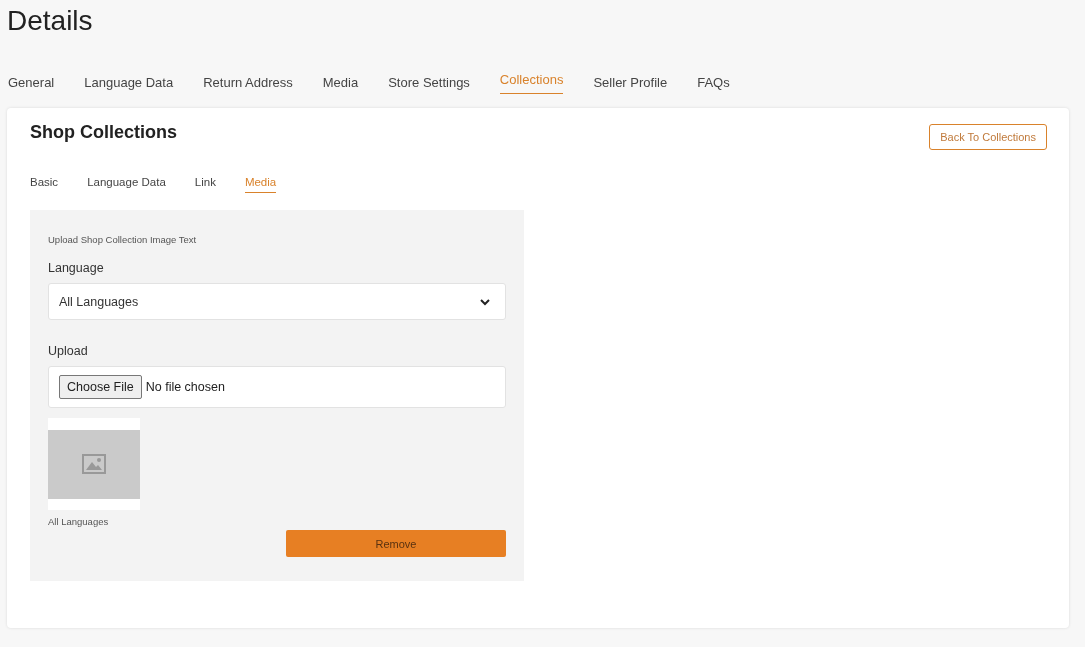 The width and height of the screenshot is (1085, 647). Describe the element at coordinates (129, 82) in the screenshot. I see `tab: Language Data` at that location.